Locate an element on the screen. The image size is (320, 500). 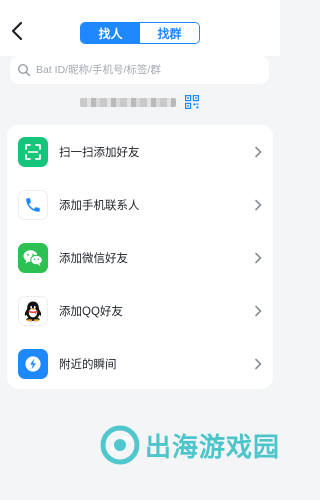
my-id-row is located at coordinates (139, 102).